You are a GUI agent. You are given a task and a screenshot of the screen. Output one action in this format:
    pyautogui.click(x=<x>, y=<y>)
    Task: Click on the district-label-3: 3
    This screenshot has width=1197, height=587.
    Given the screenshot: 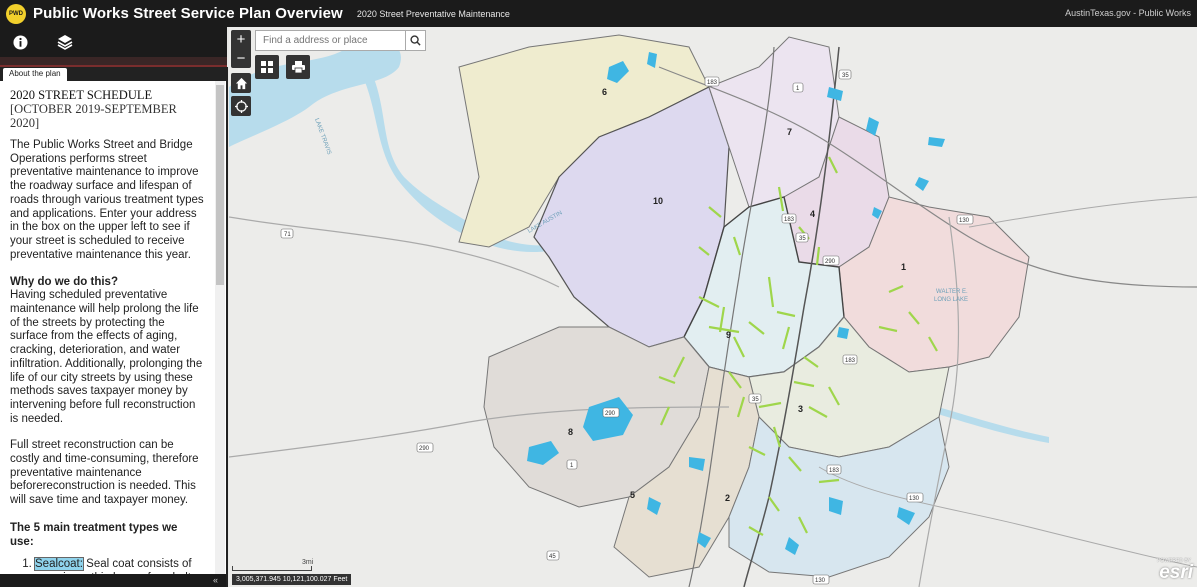 What is the action you would take?
    pyautogui.click(x=800, y=409)
    